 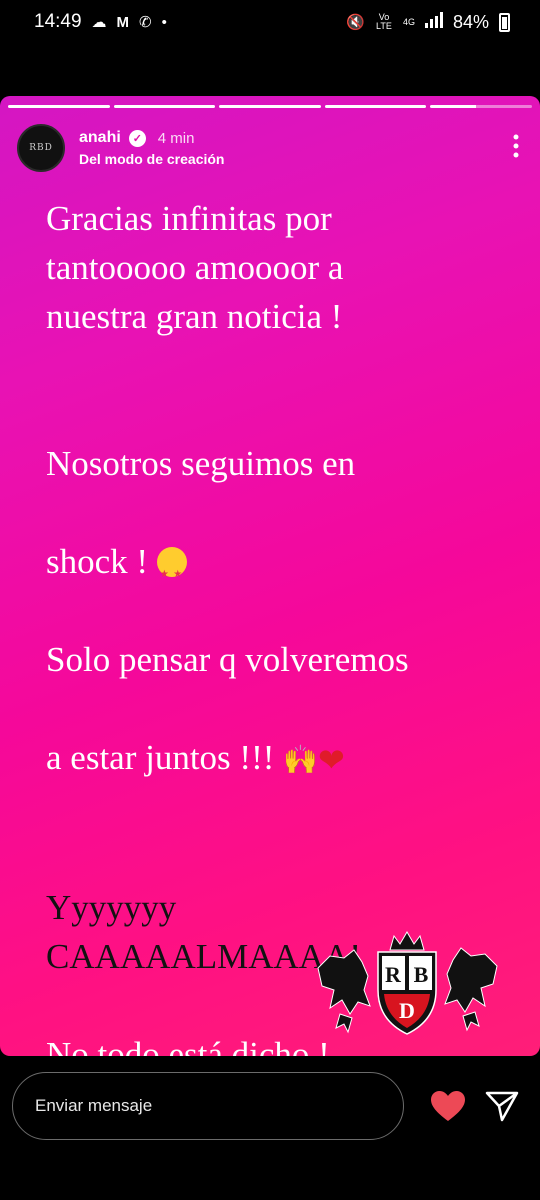 What do you see at coordinates (286, 568) in the screenshot?
I see `text-line-emoji: shock !` at bounding box center [286, 568].